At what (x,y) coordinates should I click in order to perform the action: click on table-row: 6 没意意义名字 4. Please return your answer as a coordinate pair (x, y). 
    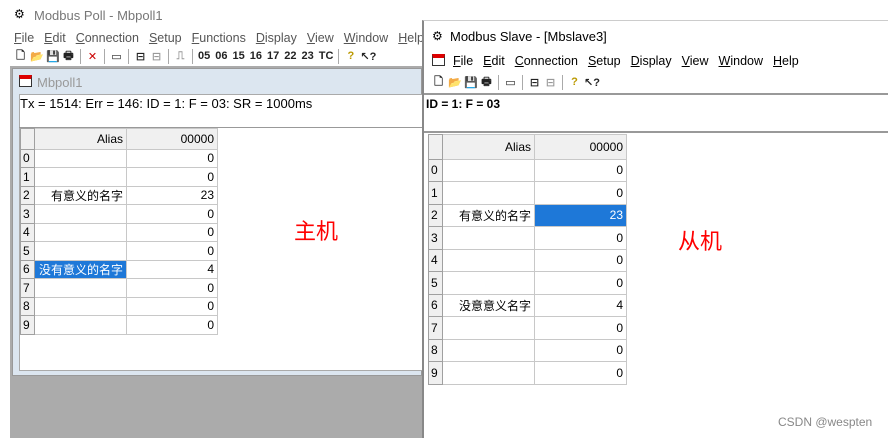
    Looking at the image, I should click on (527, 305).